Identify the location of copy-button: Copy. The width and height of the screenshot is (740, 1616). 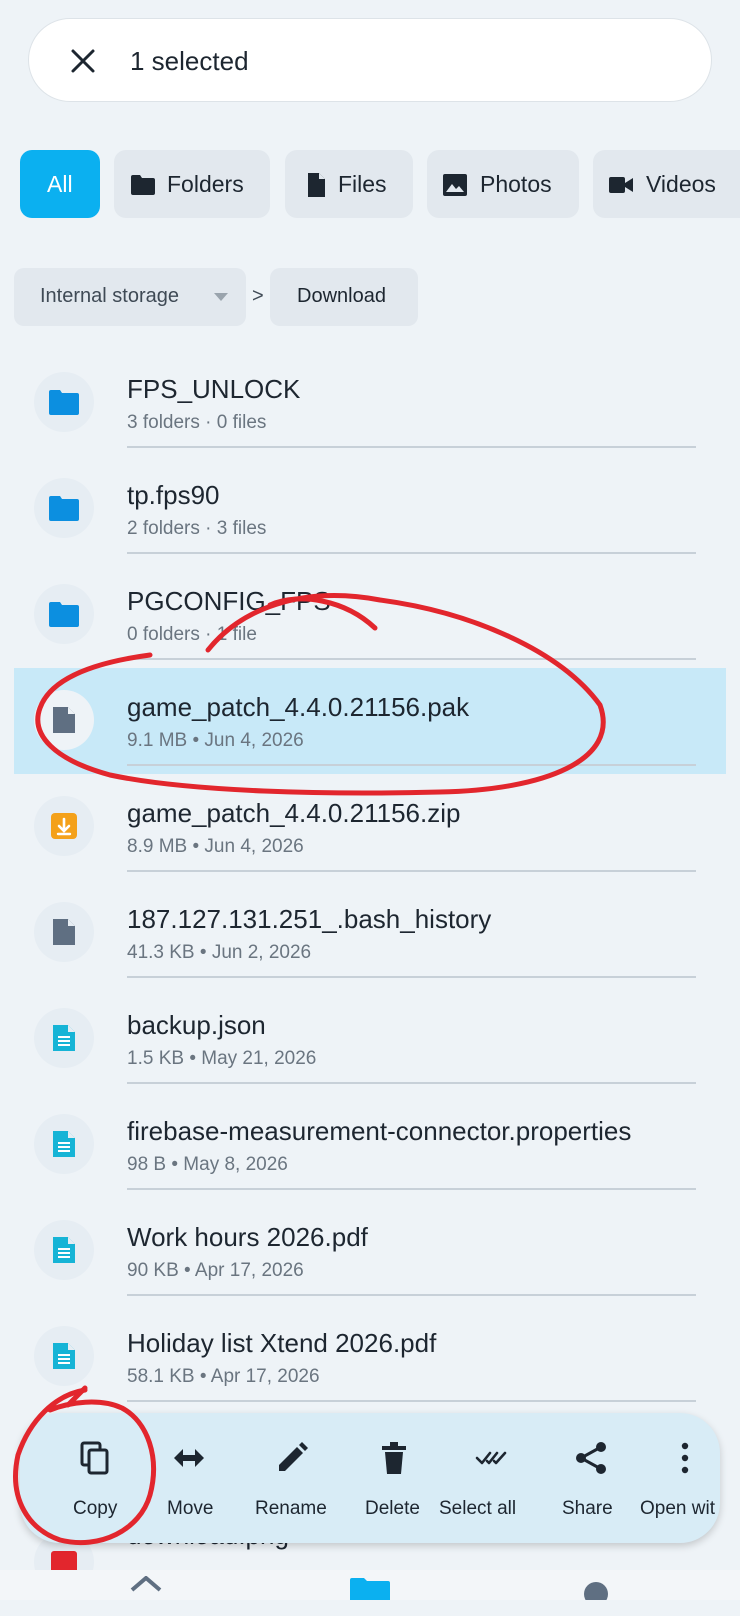
(95, 1478).